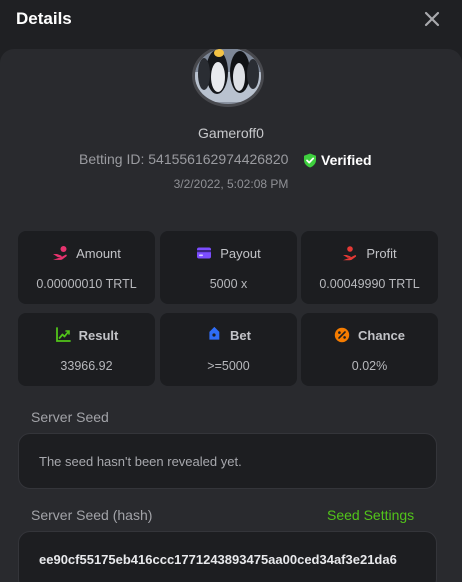 This screenshot has width=462, height=582. I want to click on tag-icon, so click(214, 333).